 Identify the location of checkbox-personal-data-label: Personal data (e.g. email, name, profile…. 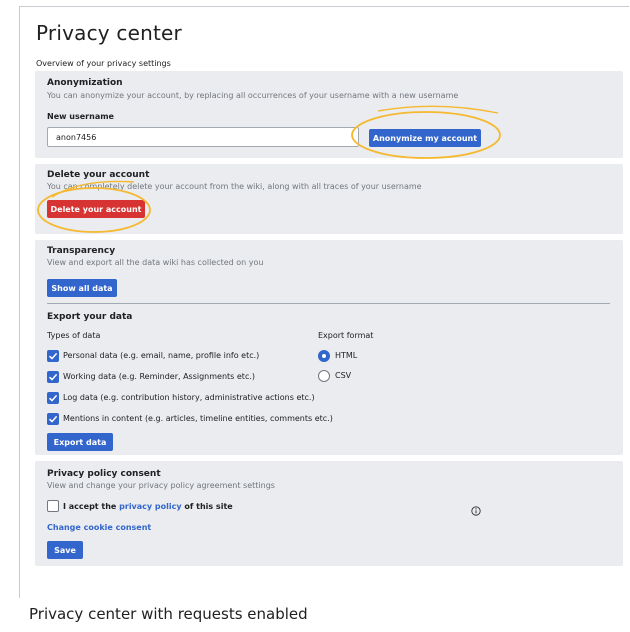
(161, 355).